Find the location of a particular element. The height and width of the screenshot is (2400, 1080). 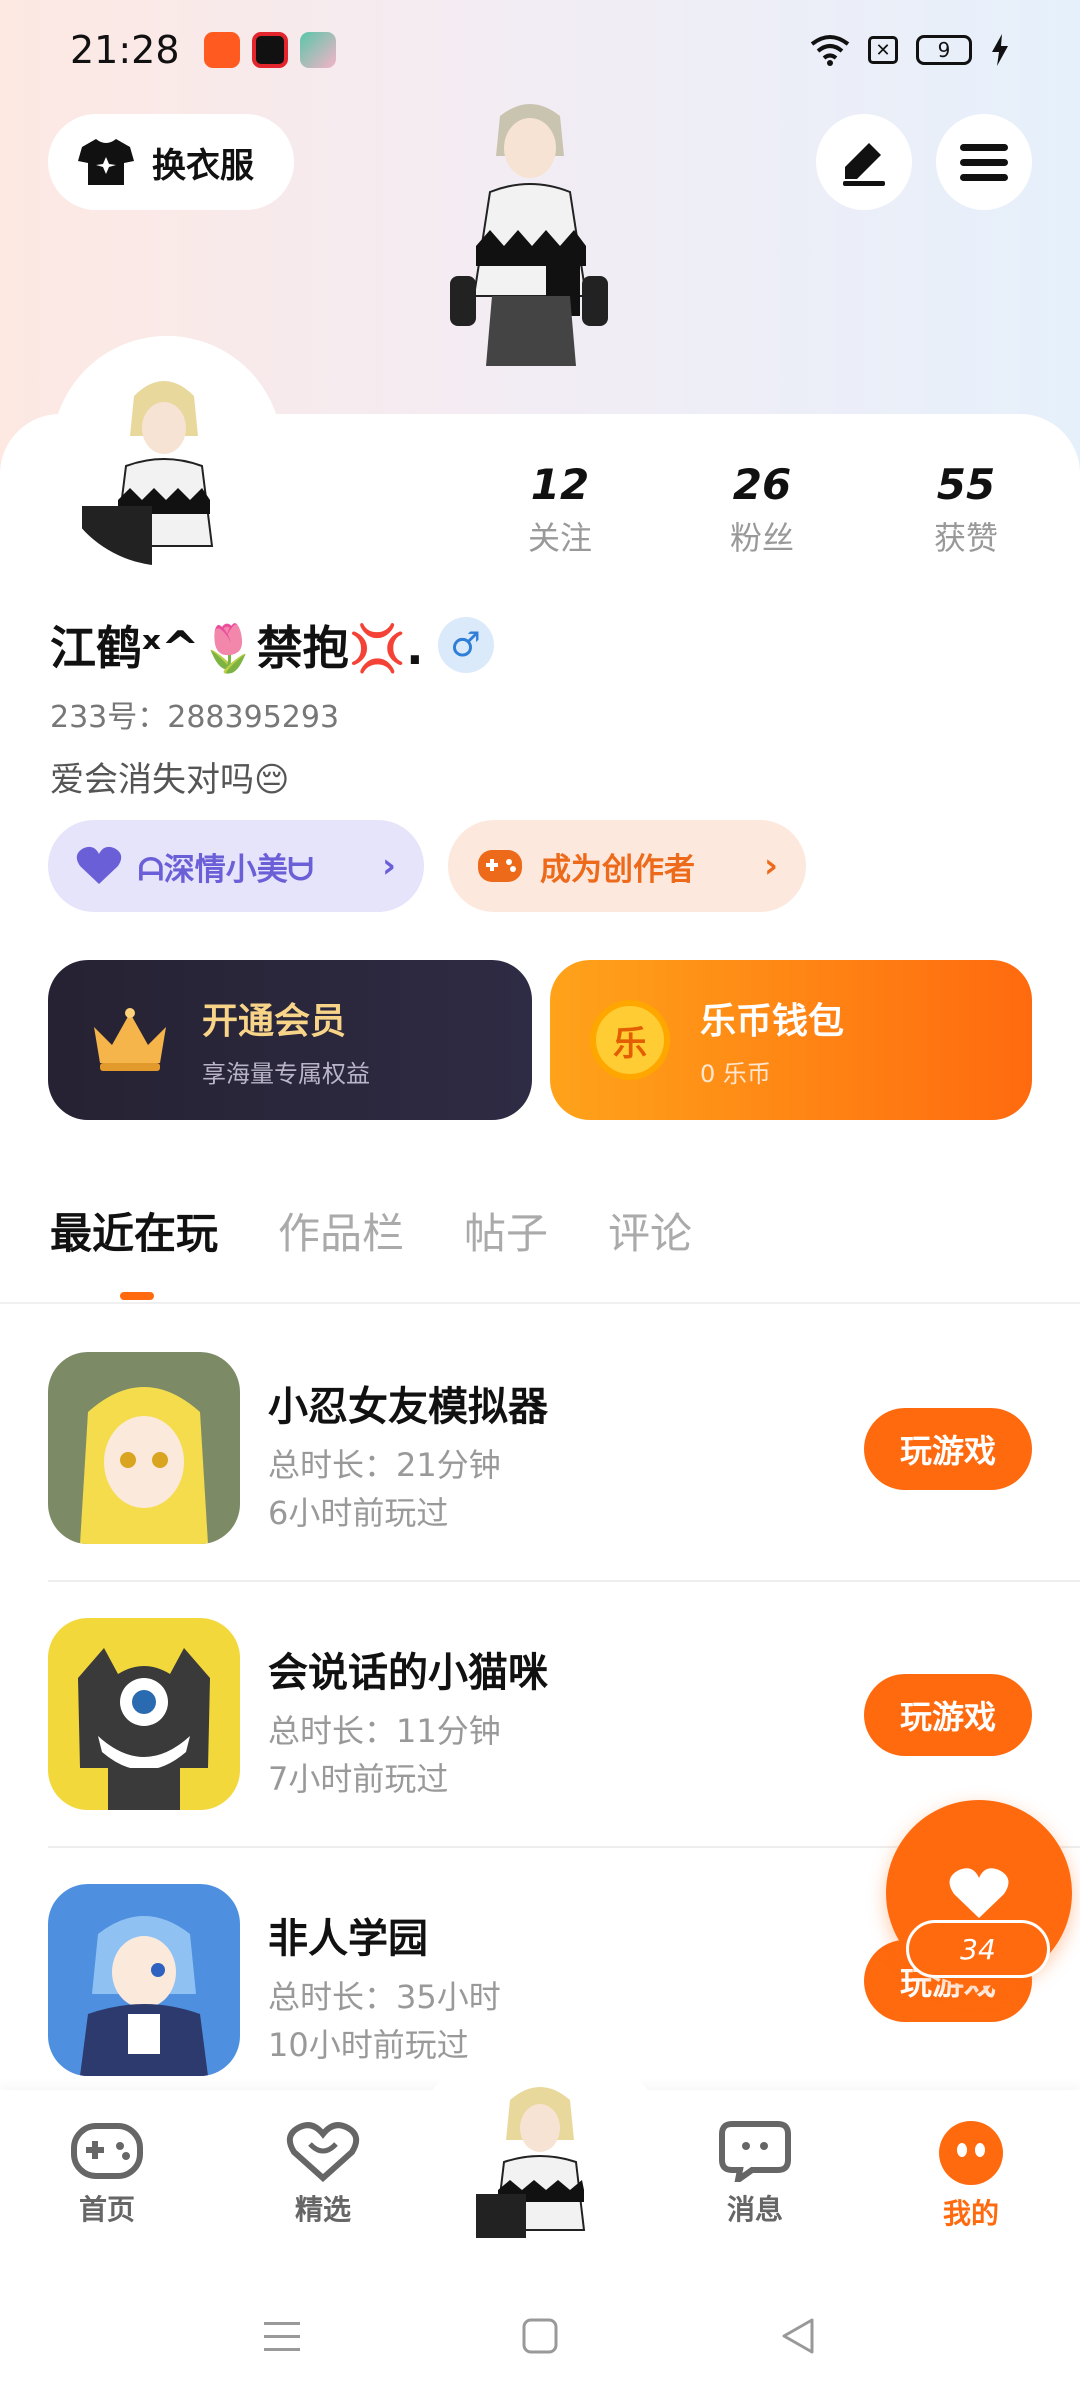

wifi-icon is located at coordinates (830, 50).